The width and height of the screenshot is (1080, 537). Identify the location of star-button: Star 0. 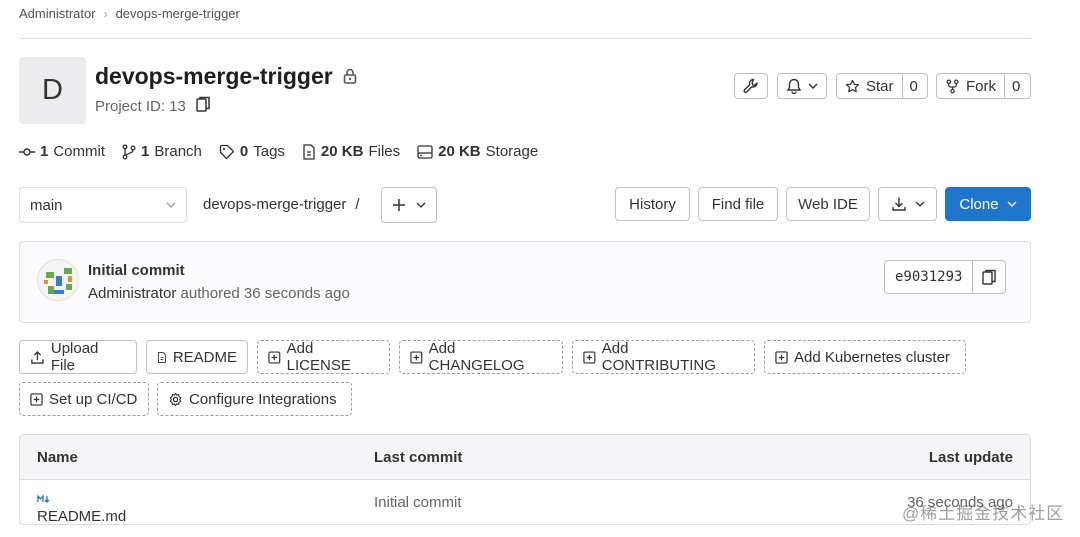
(882, 86).